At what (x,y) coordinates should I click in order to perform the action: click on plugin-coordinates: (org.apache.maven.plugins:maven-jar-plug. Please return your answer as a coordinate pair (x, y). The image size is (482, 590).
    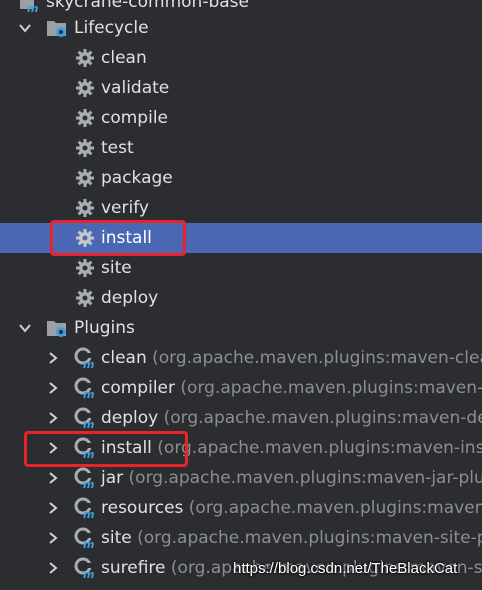
    Looking at the image, I should click on (305, 478).